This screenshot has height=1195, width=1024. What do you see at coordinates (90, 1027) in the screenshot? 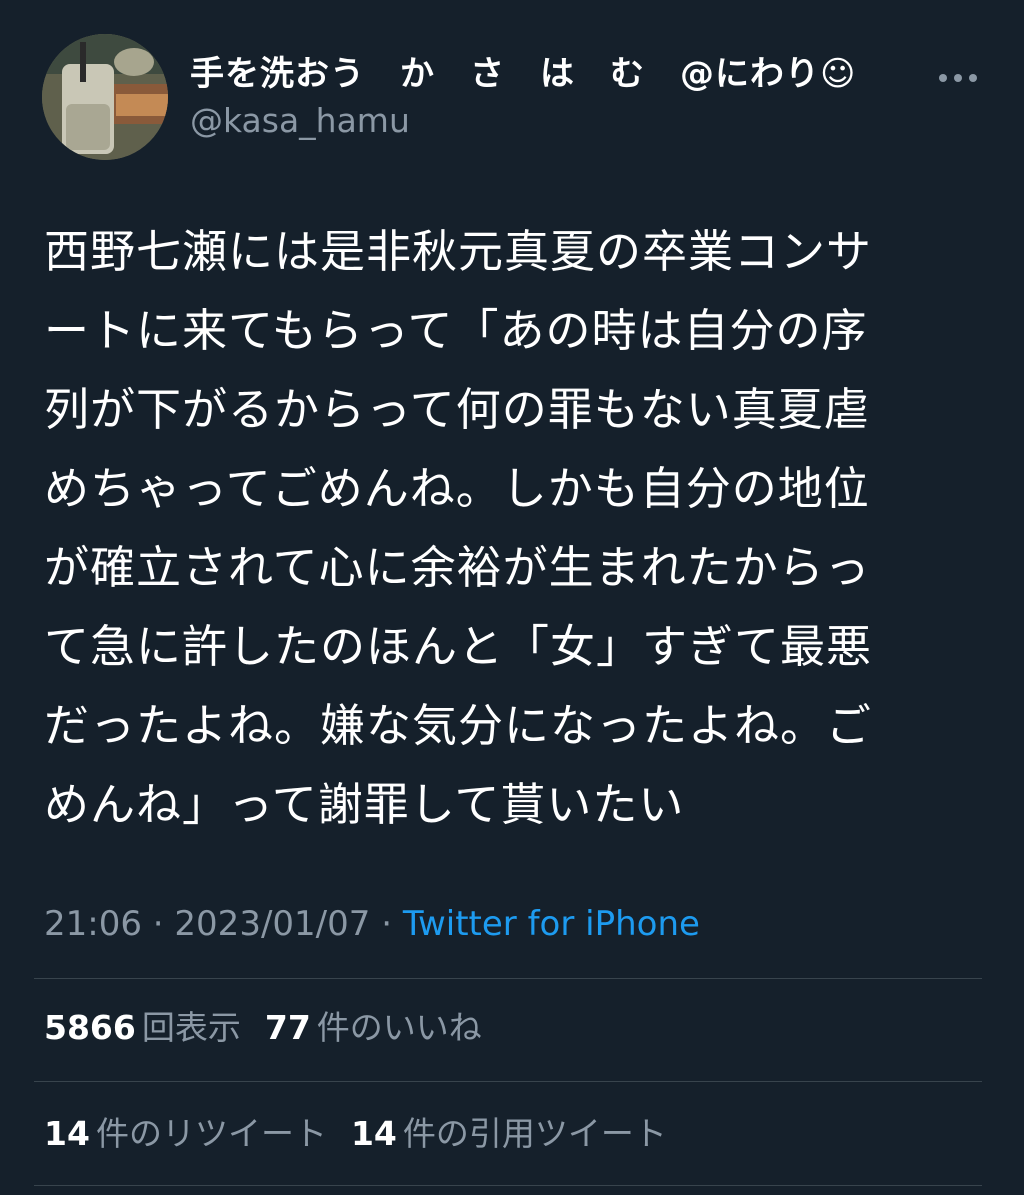
I see `views-count: 5866` at bounding box center [90, 1027].